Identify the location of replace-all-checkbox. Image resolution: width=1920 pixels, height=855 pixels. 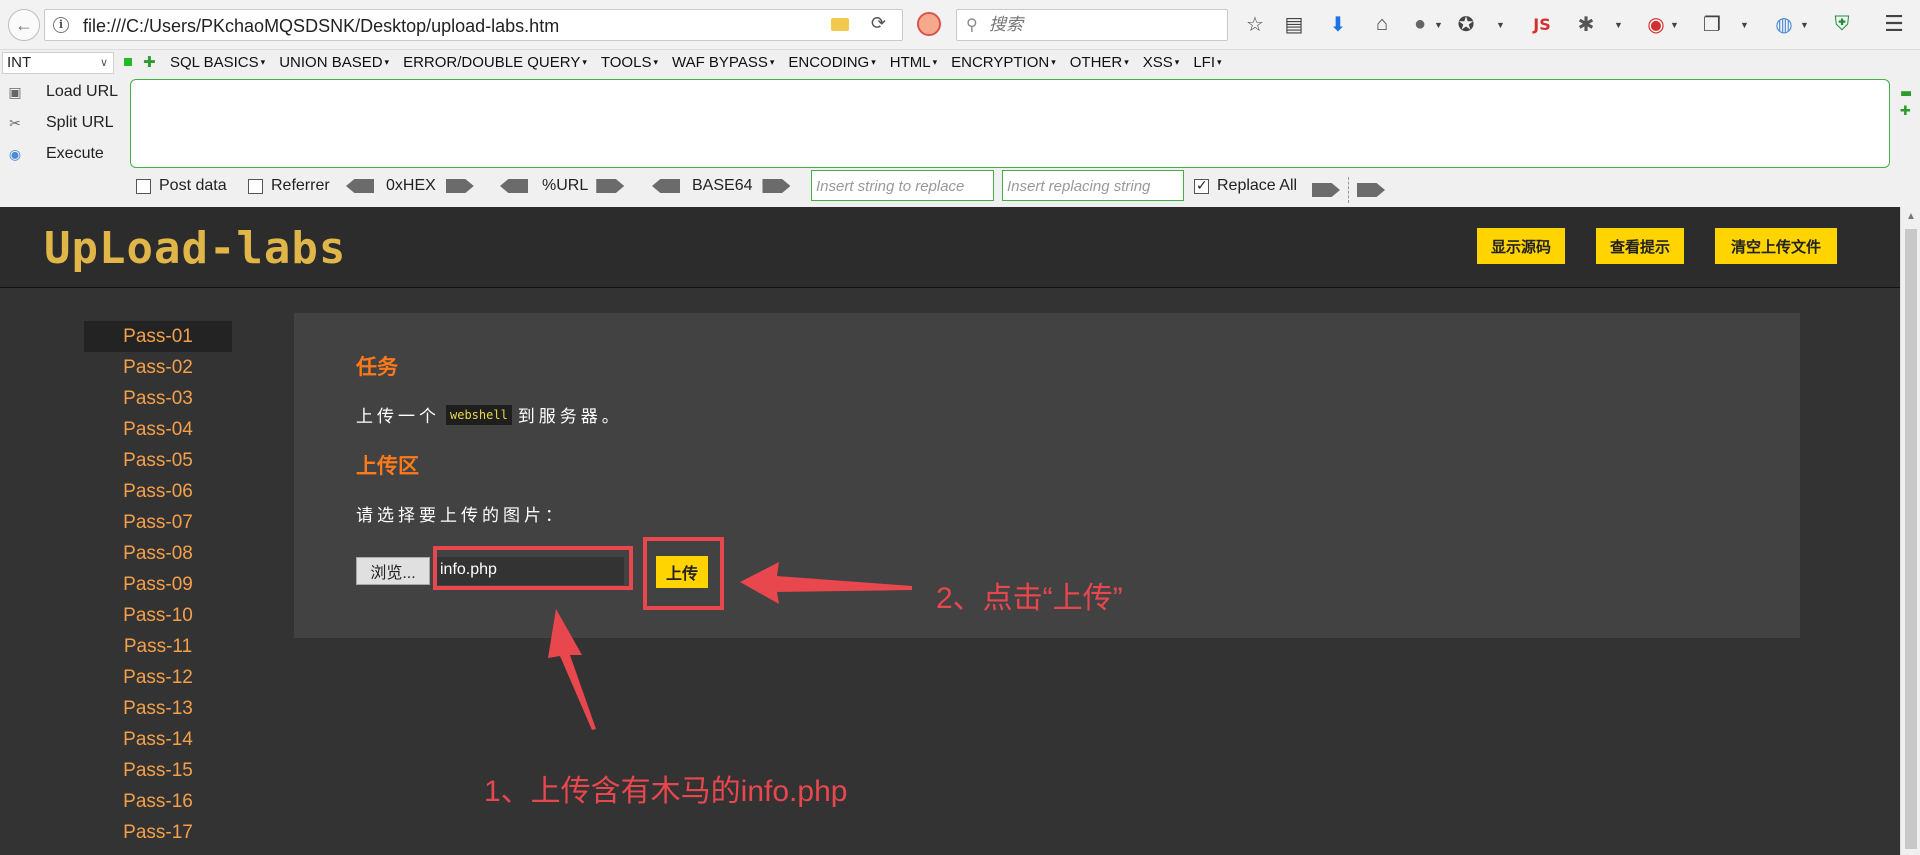
(1201, 185).